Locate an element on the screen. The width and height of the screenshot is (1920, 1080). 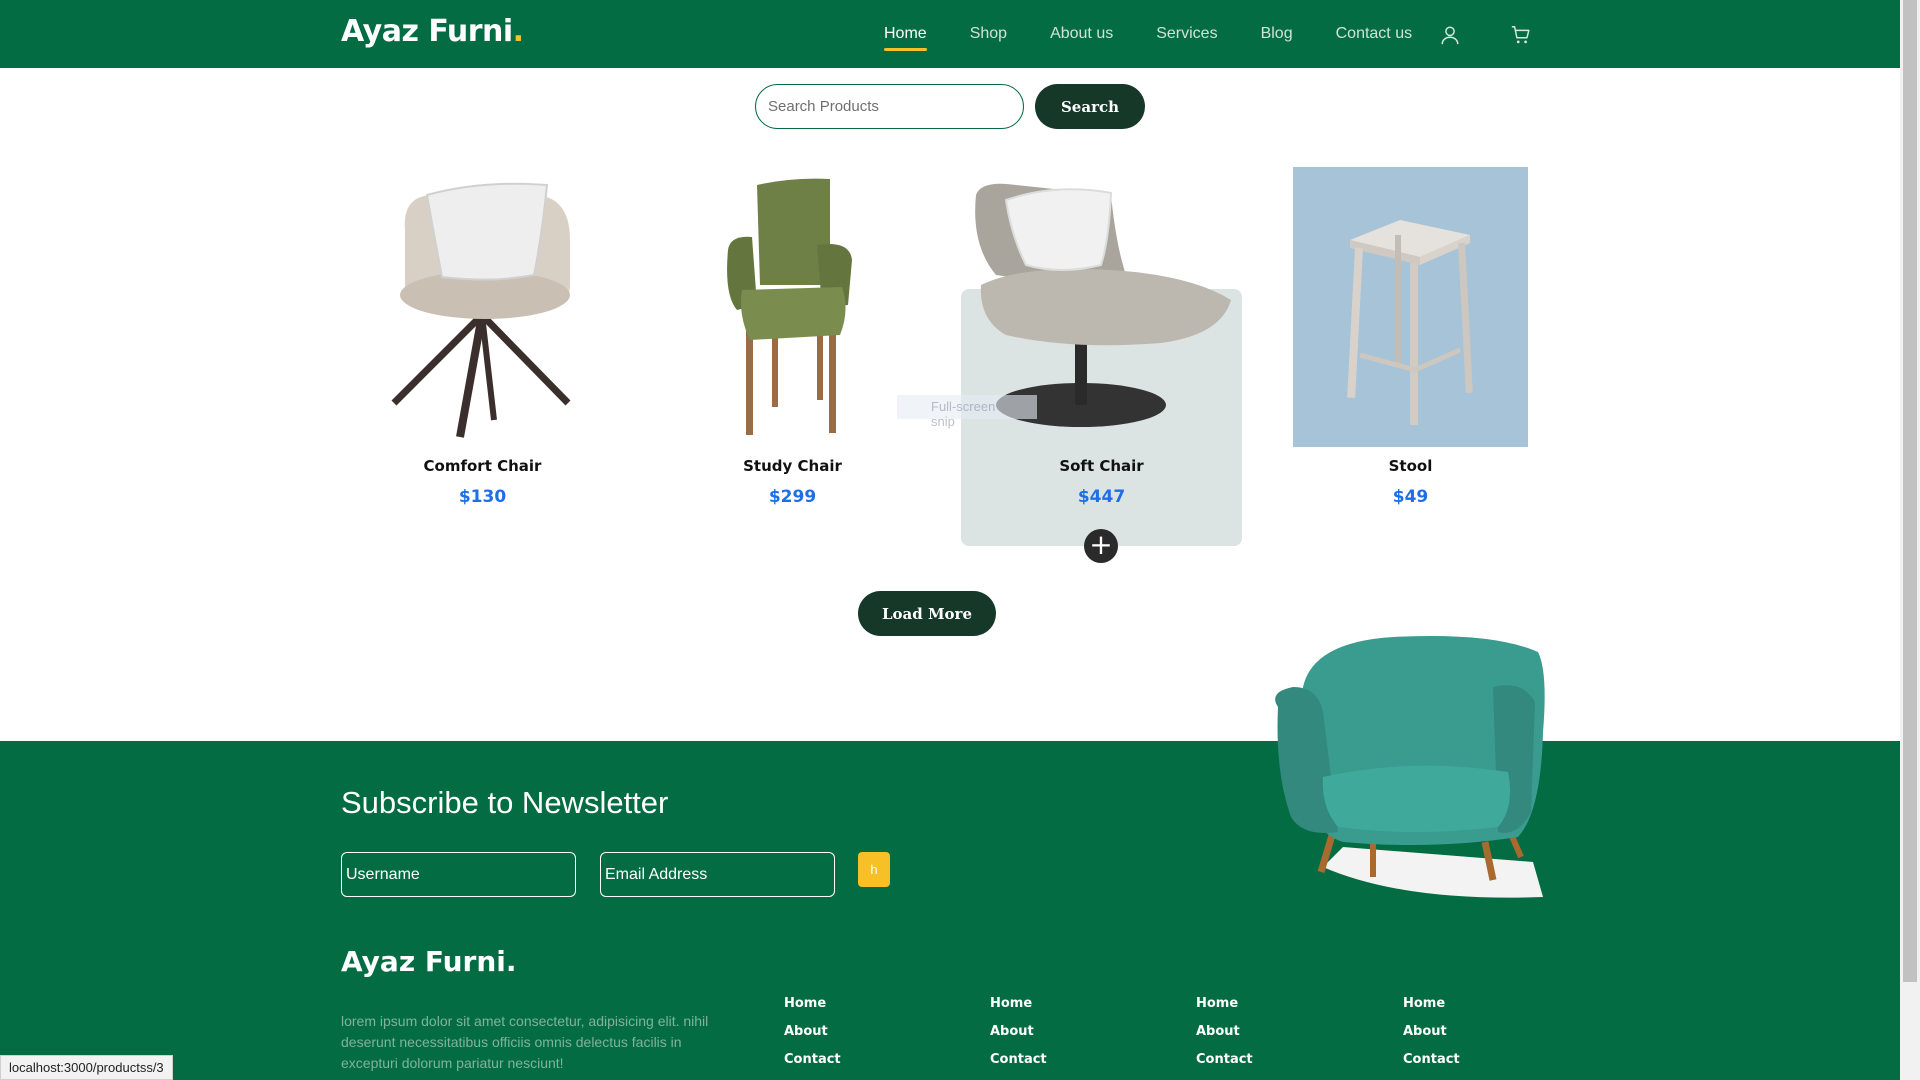
nav-link-services: Services is located at coordinates (1186, 34).